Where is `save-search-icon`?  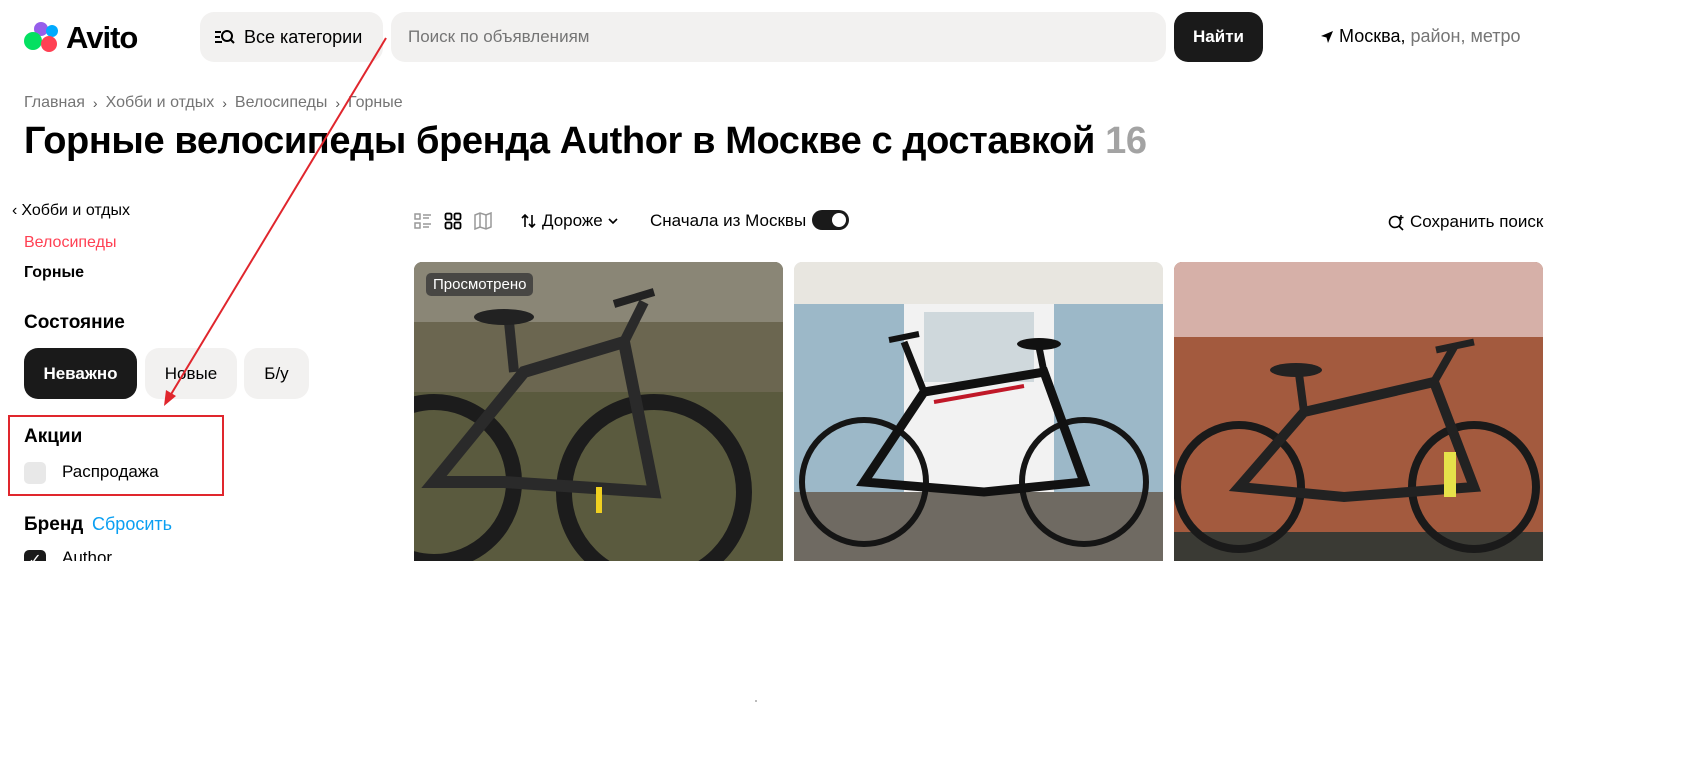
save-search-icon is located at coordinates (1396, 222).